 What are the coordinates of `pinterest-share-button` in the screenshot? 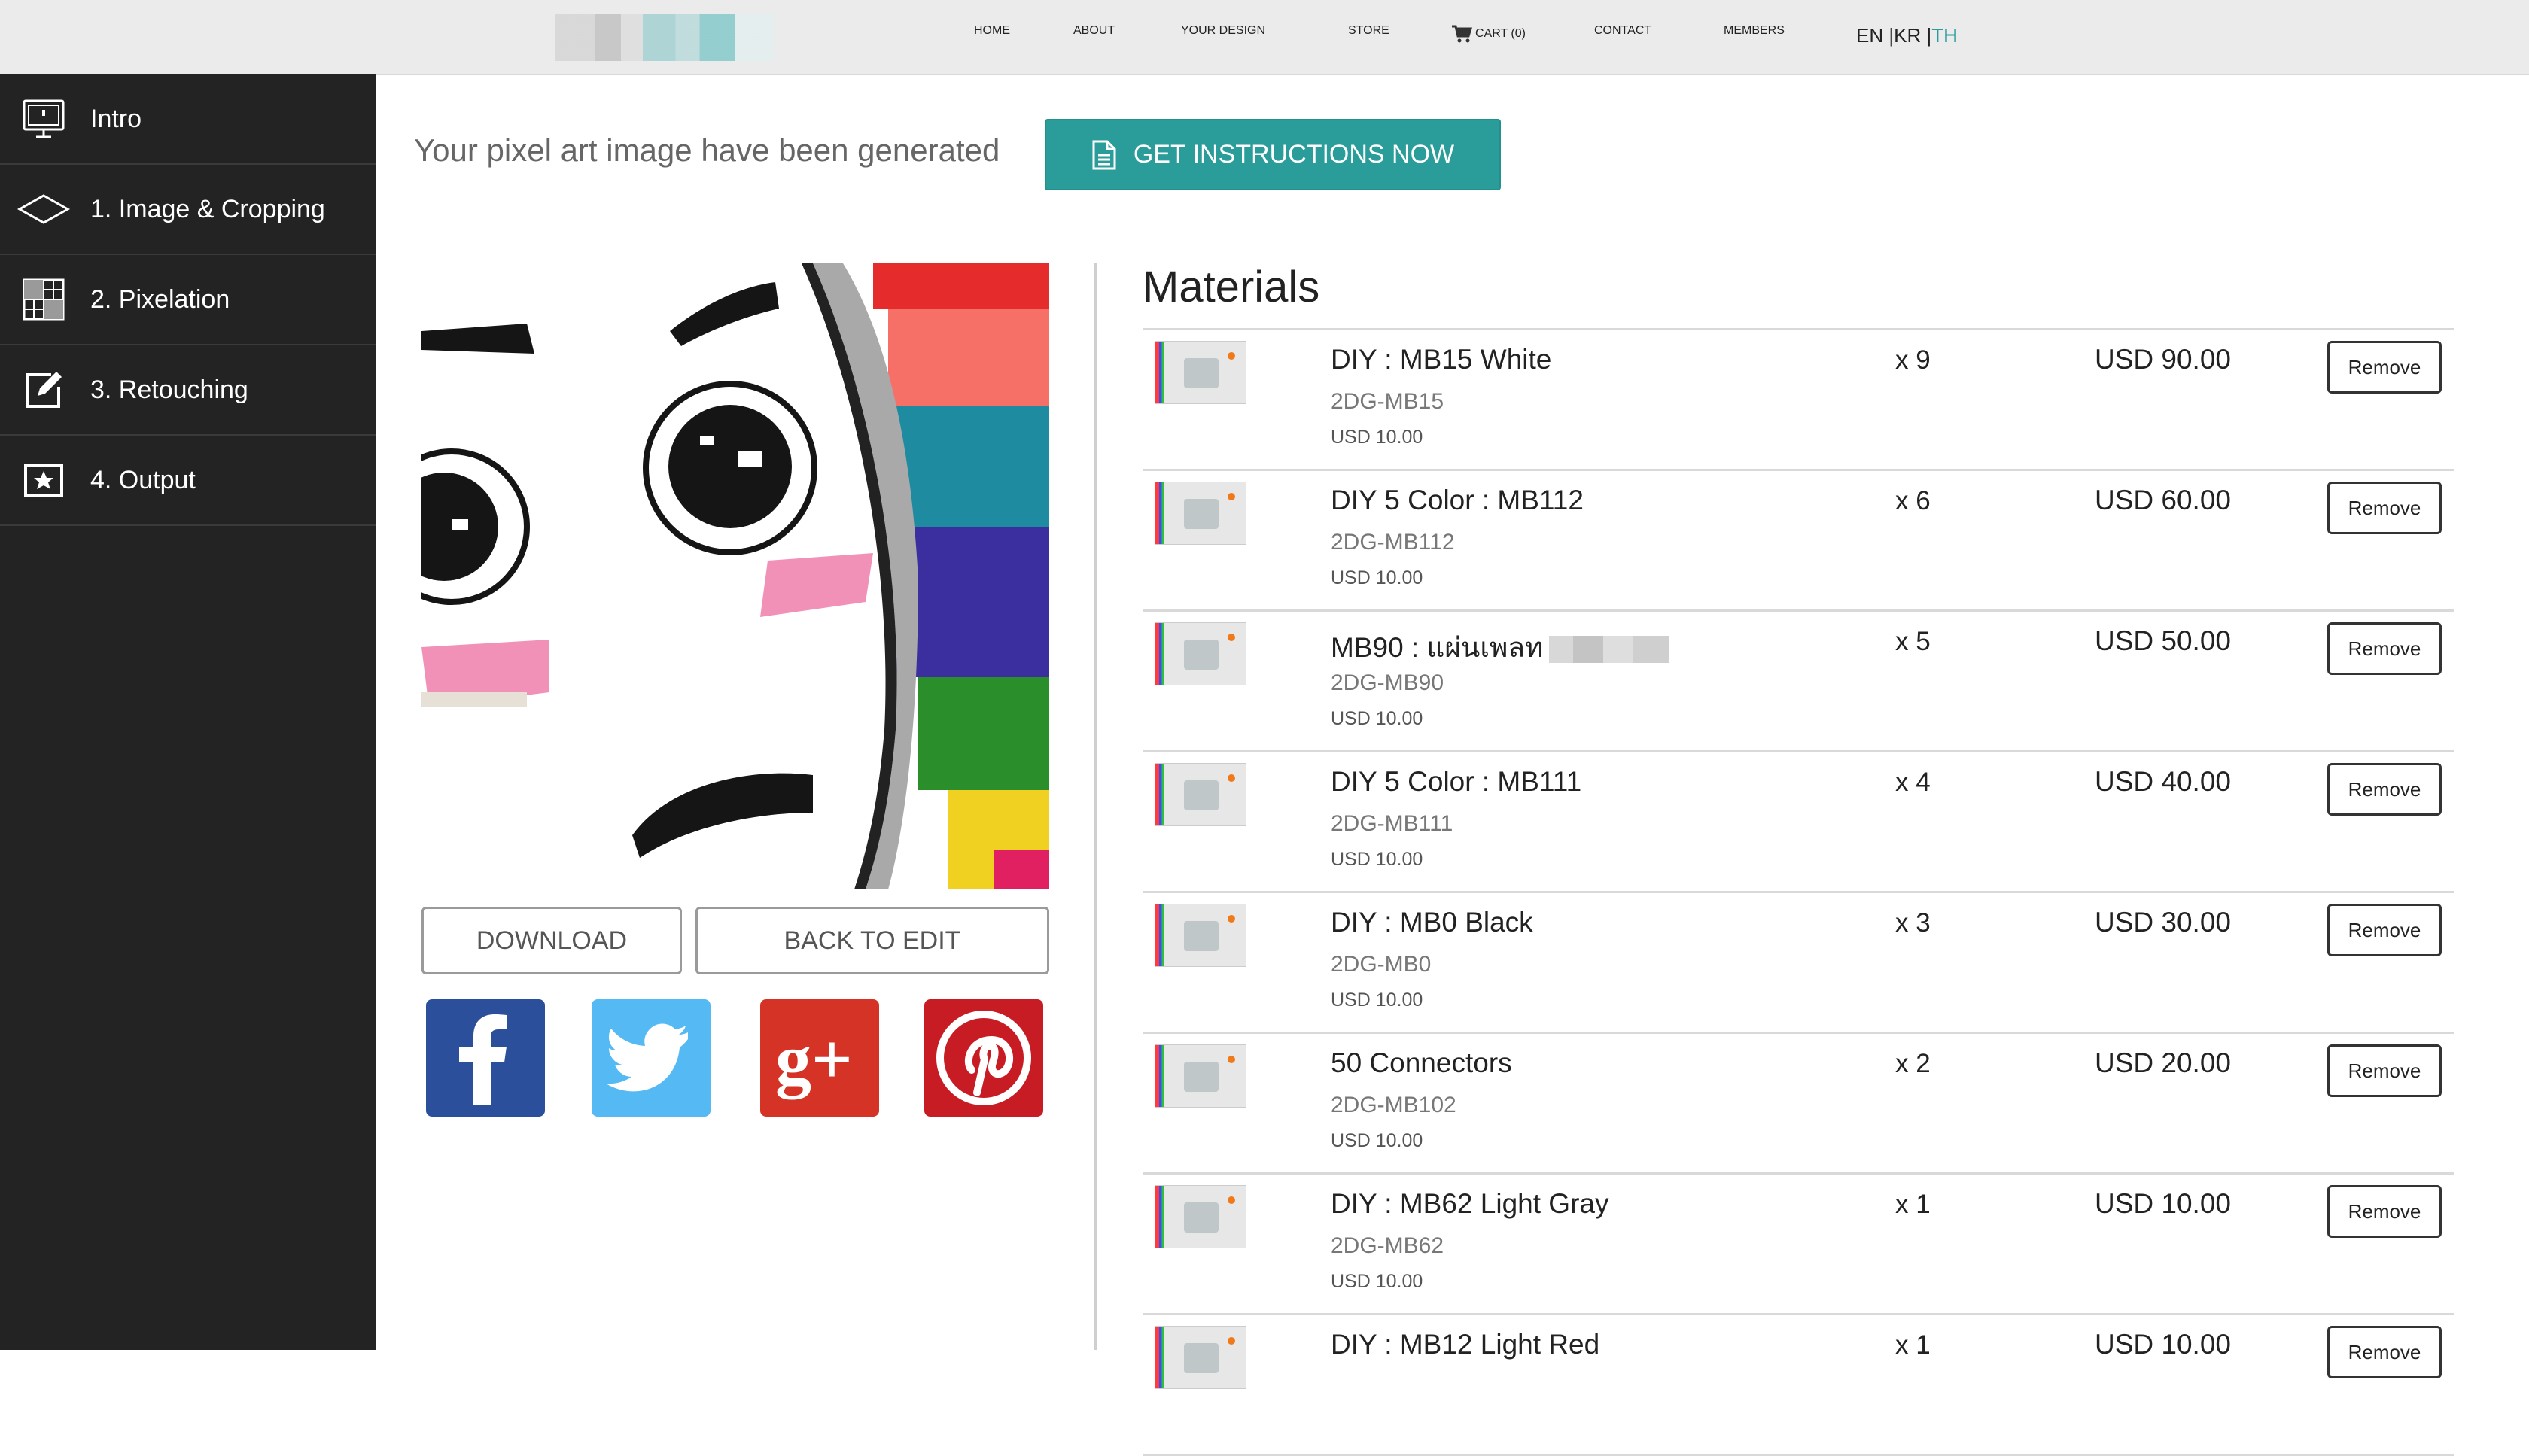 It's located at (983, 1058).